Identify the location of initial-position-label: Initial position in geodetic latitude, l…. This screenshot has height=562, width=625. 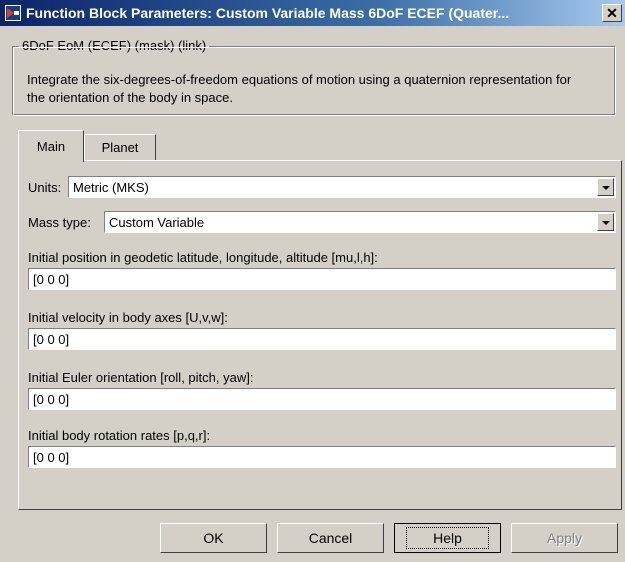
(203, 257).